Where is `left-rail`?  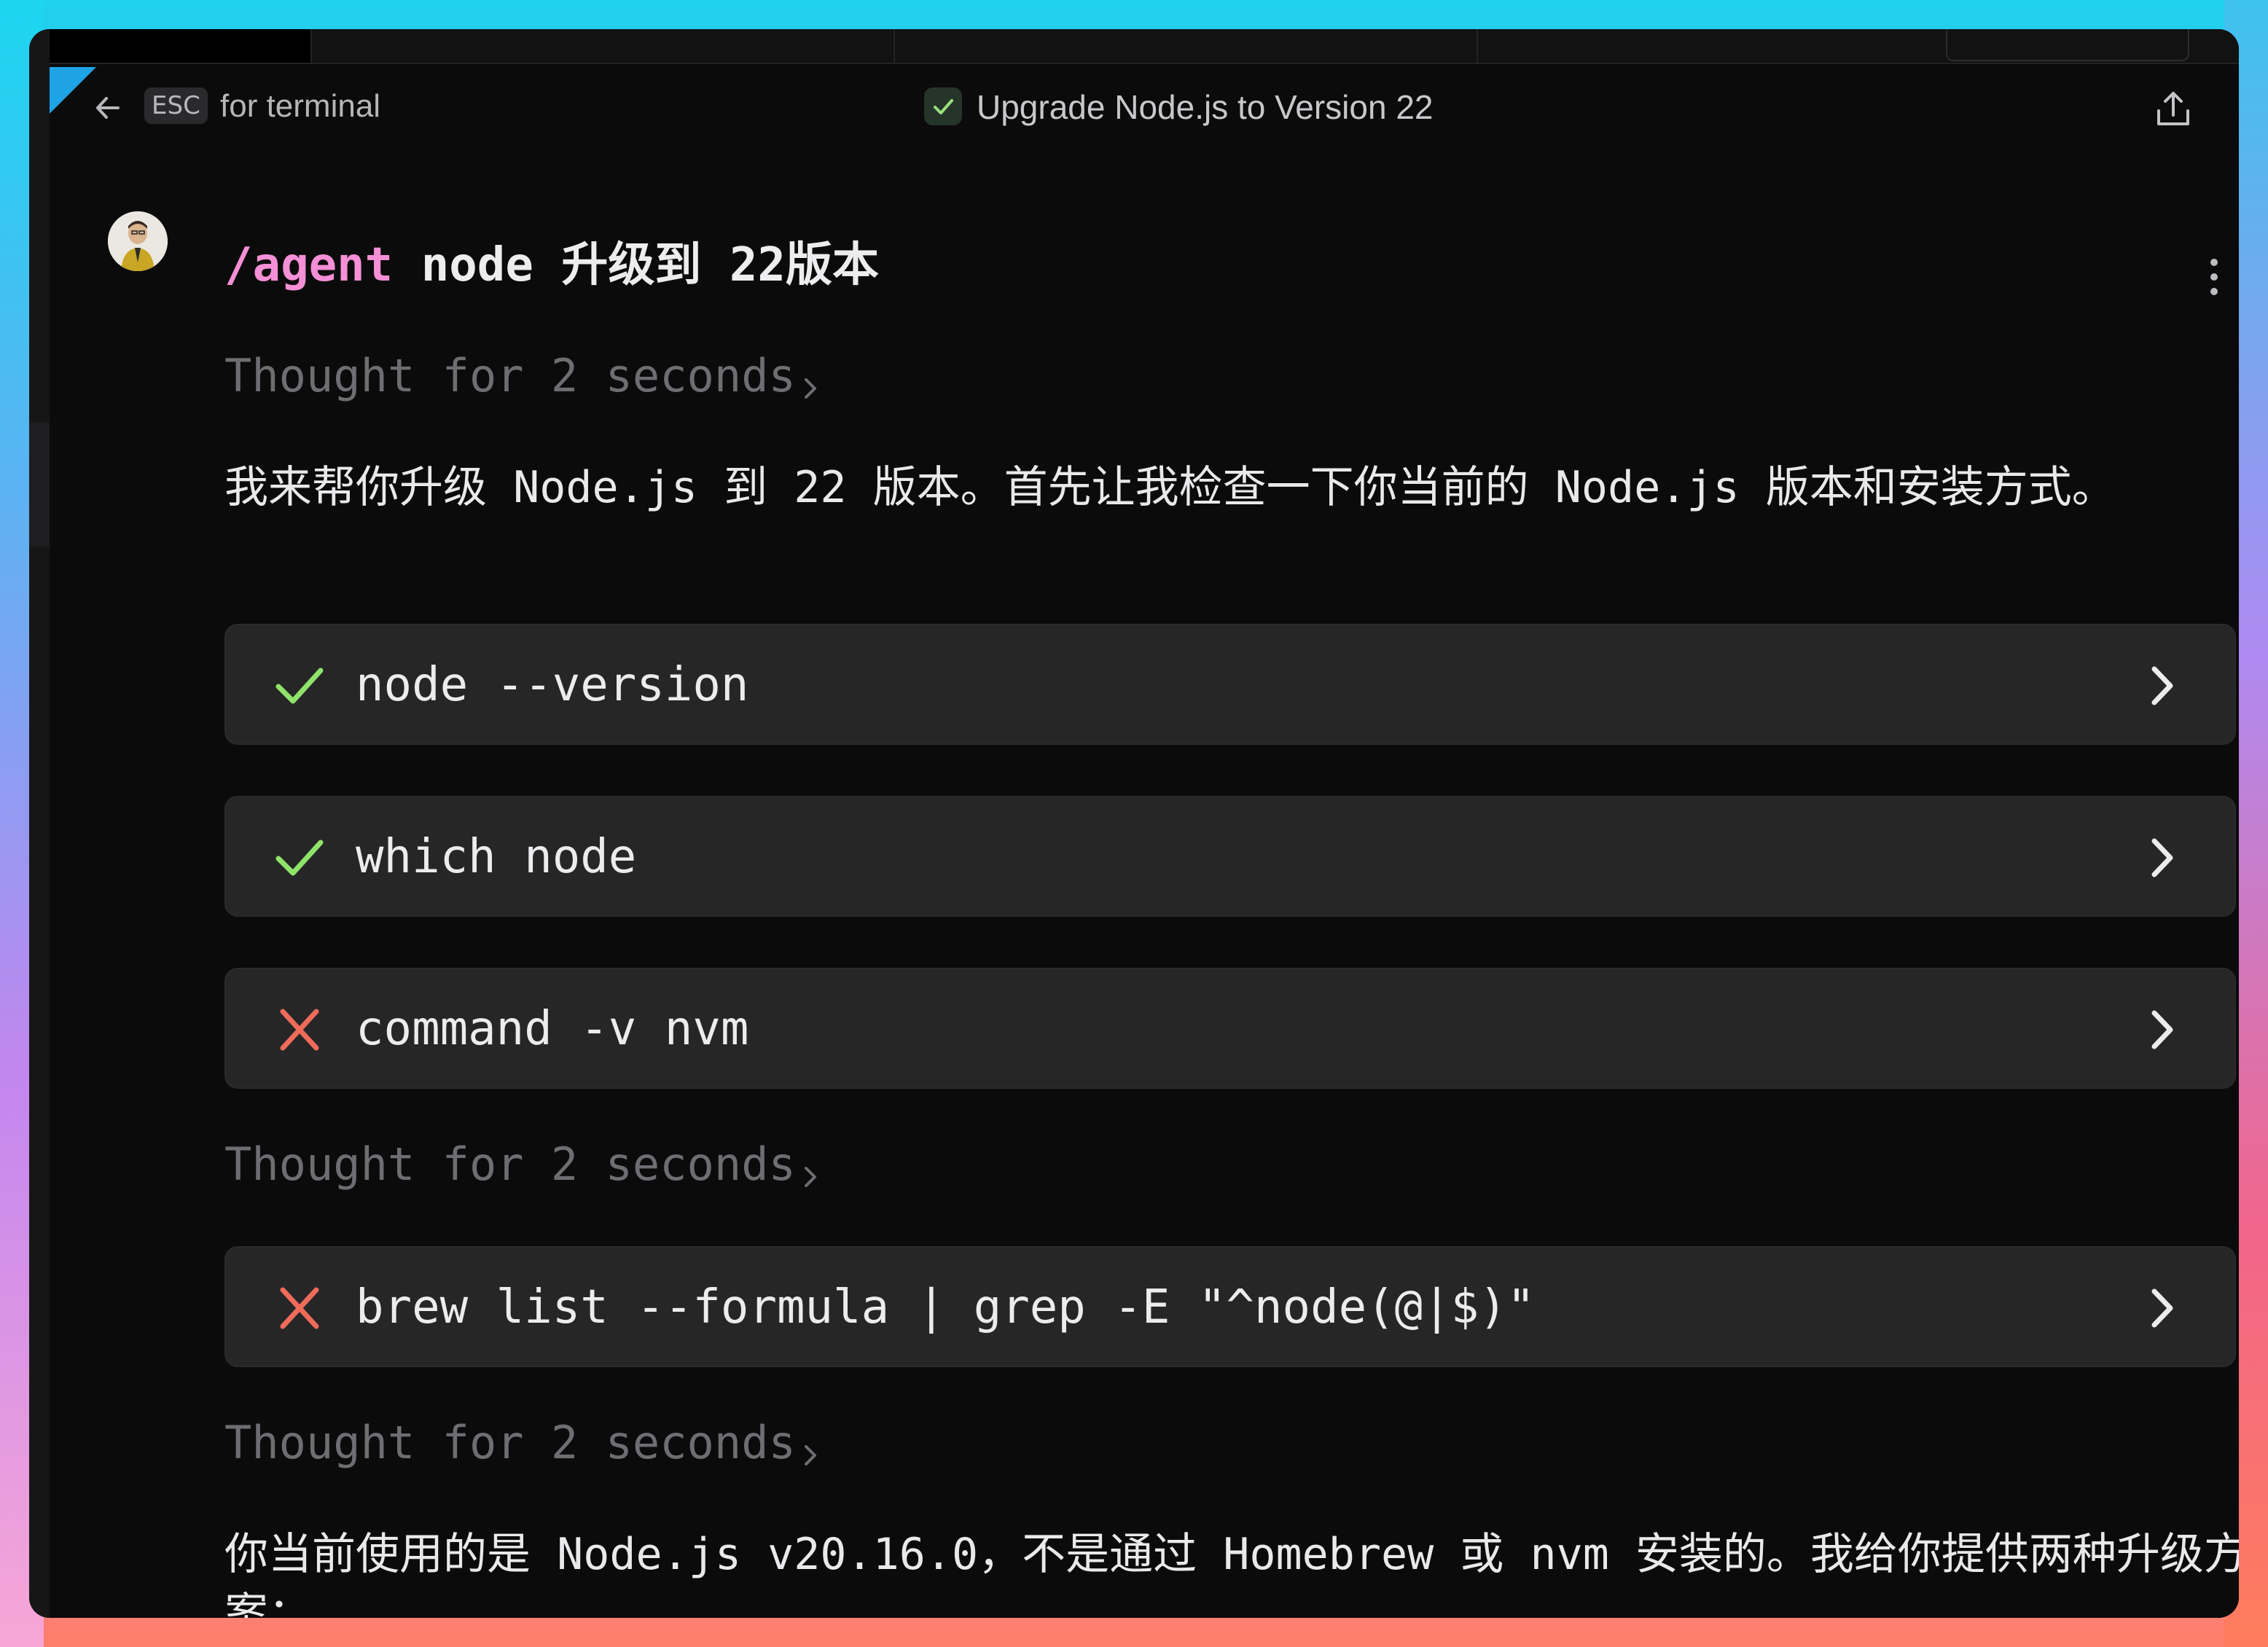 left-rail is located at coordinates (39, 823).